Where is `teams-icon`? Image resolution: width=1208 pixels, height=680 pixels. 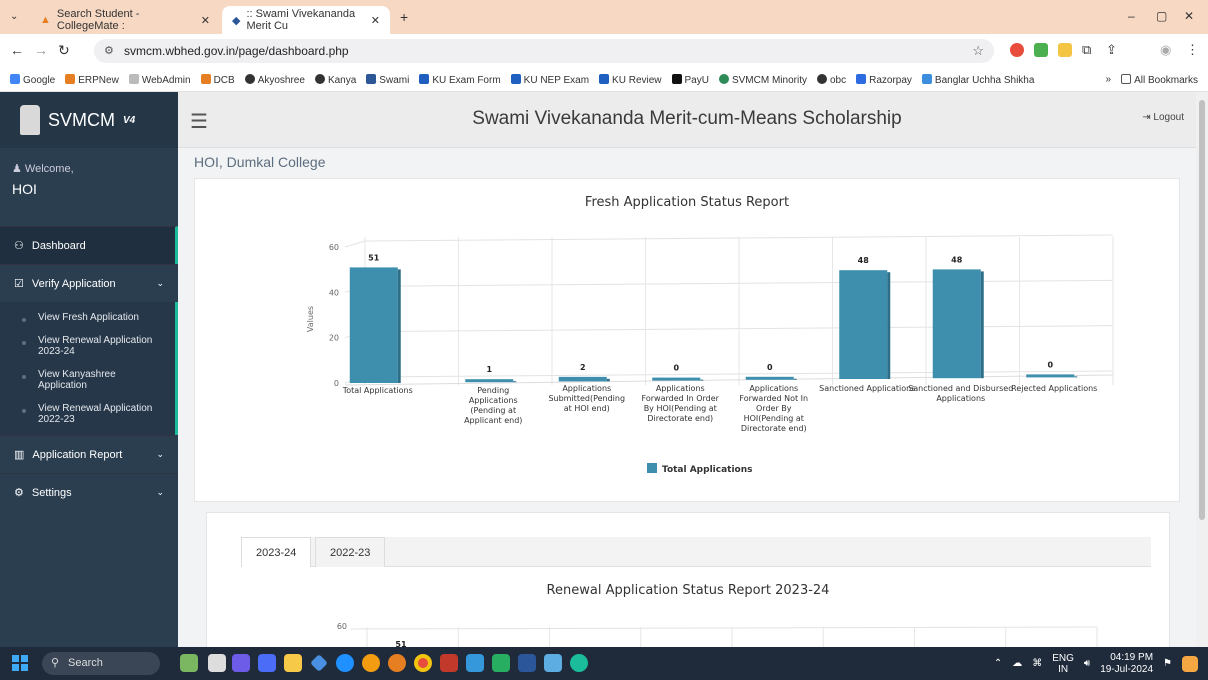 teams-icon is located at coordinates (241, 663).